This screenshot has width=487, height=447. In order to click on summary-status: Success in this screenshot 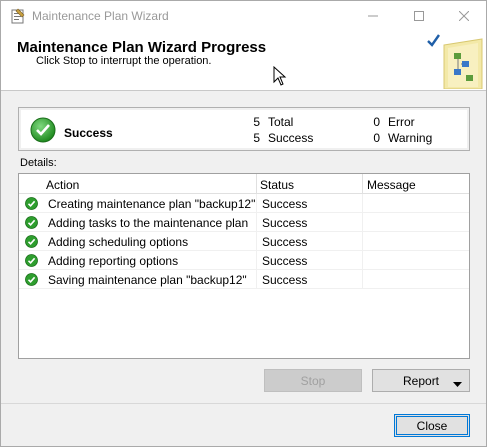, I will do `click(88, 133)`.